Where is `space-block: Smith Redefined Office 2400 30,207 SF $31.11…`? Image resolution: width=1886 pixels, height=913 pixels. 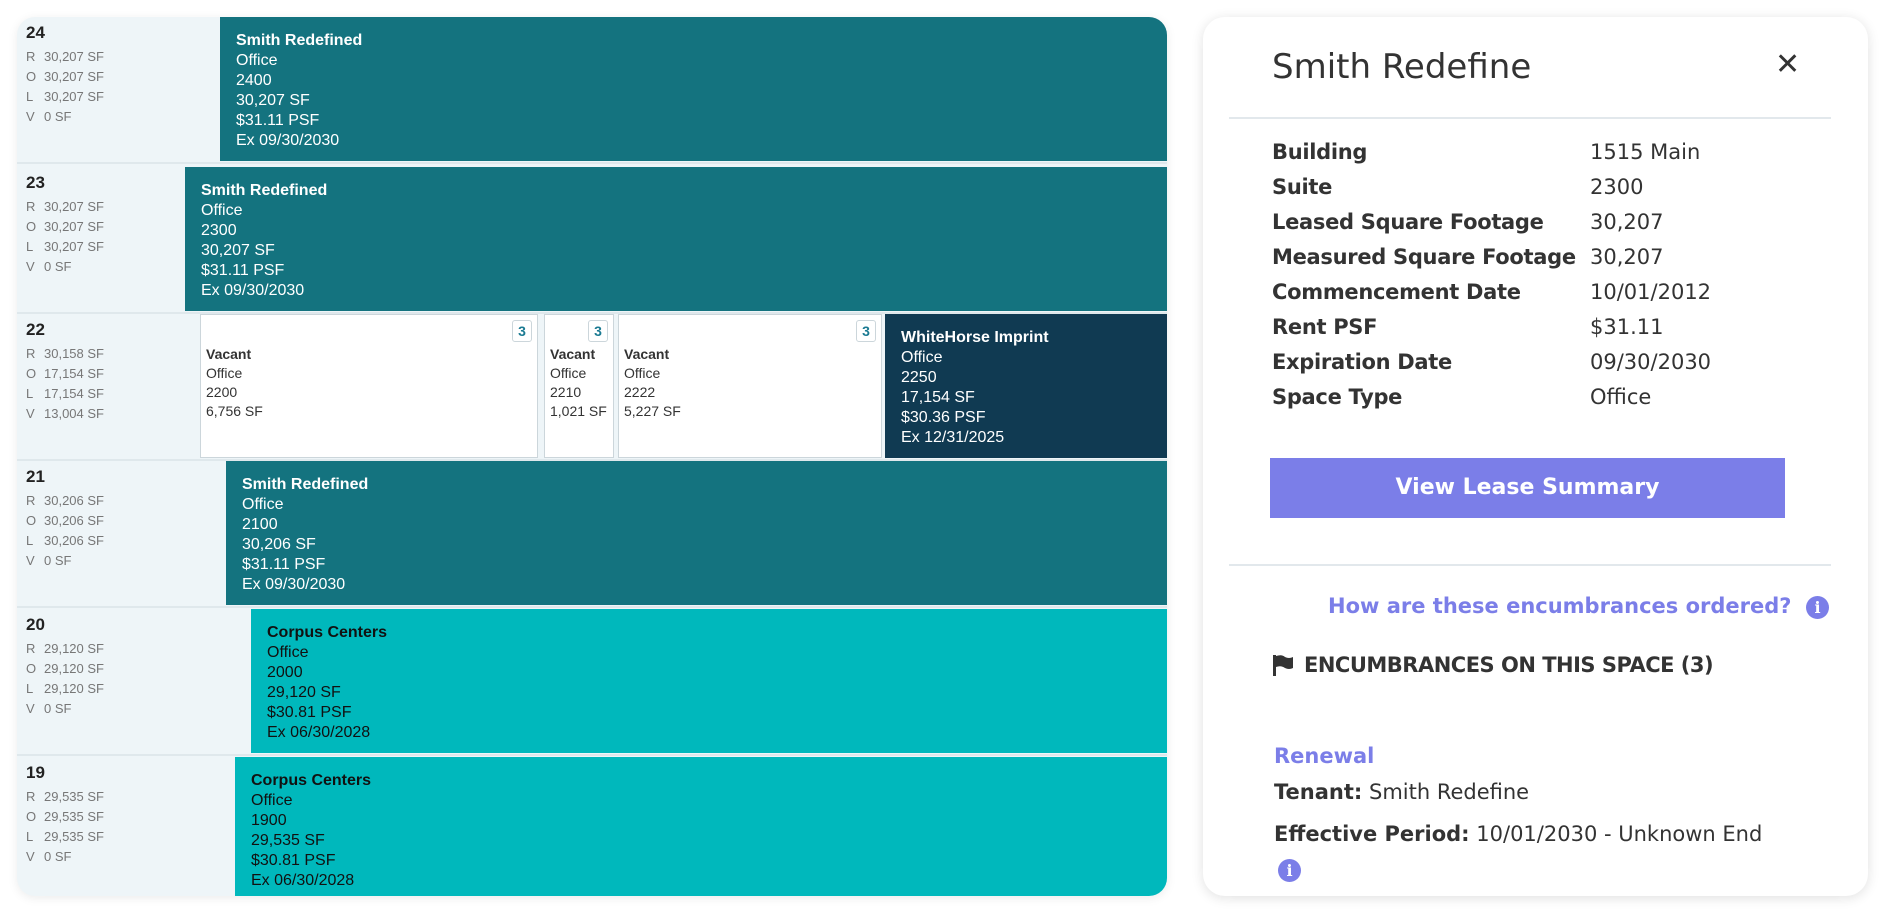 space-block: Smith Redefined Office 2400 30,207 SF $31.11… is located at coordinates (693, 89).